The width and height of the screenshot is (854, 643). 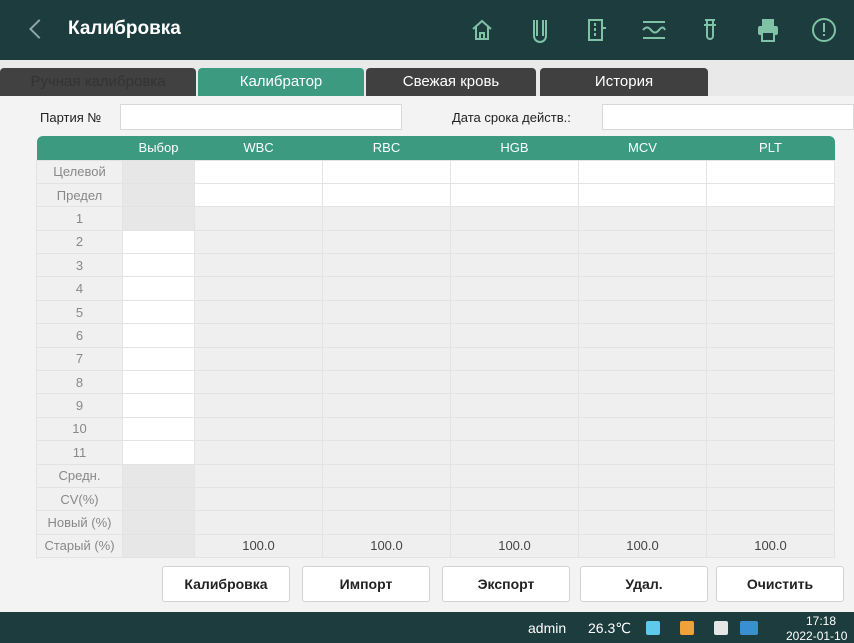 What do you see at coordinates (79, 148) in the screenshot?
I see `column-header-row-label` at bounding box center [79, 148].